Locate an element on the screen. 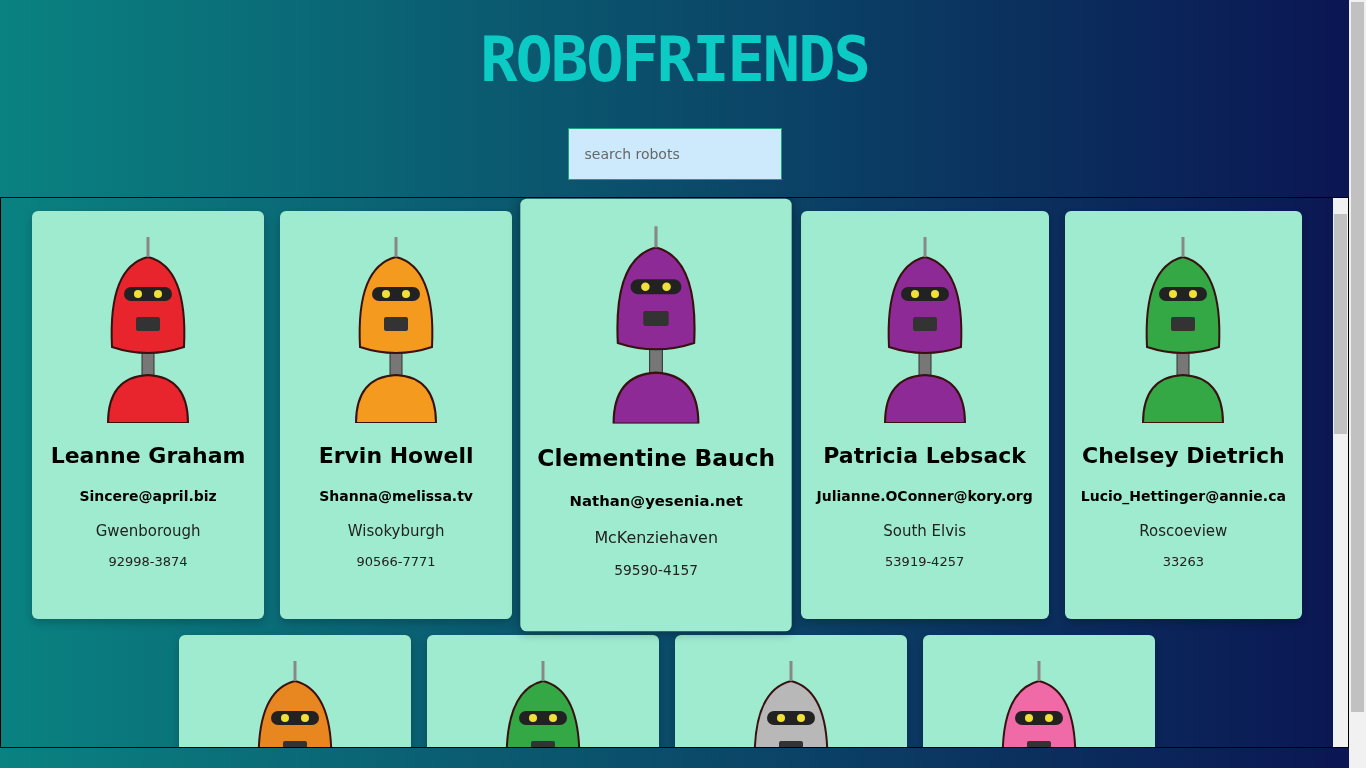 The image size is (1366, 768). robot-email: Julianne.OConner@kory.org is located at coordinates (924, 496).